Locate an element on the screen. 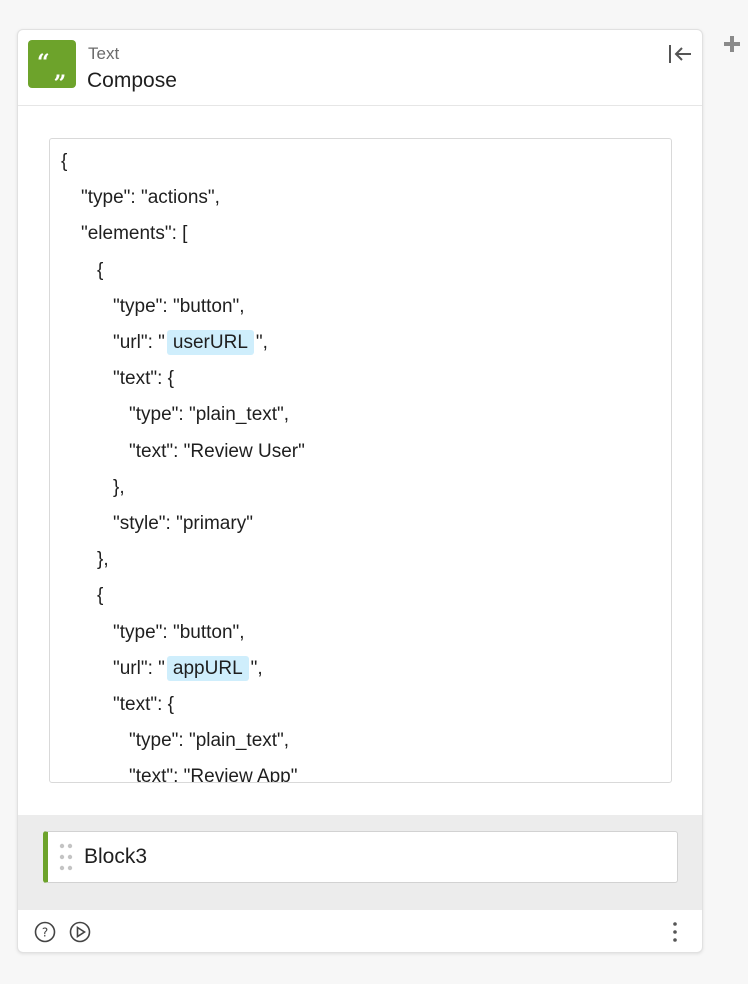 The image size is (748, 984). code-line: "type": "actions", is located at coordinates (150, 198).